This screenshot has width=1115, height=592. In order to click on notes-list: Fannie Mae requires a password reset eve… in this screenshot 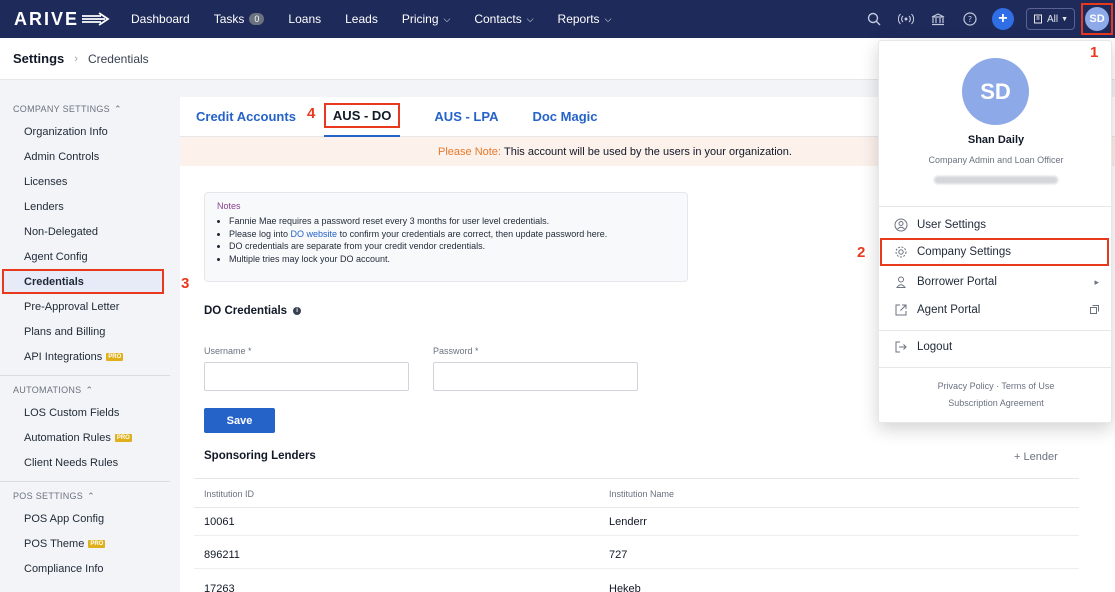, I will do `click(446, 240)`.